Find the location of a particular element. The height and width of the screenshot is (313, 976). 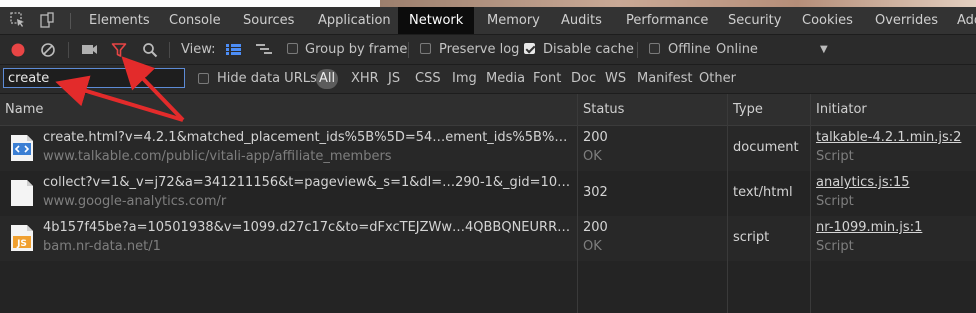

page-image-area is located at coordinates (678, 3).